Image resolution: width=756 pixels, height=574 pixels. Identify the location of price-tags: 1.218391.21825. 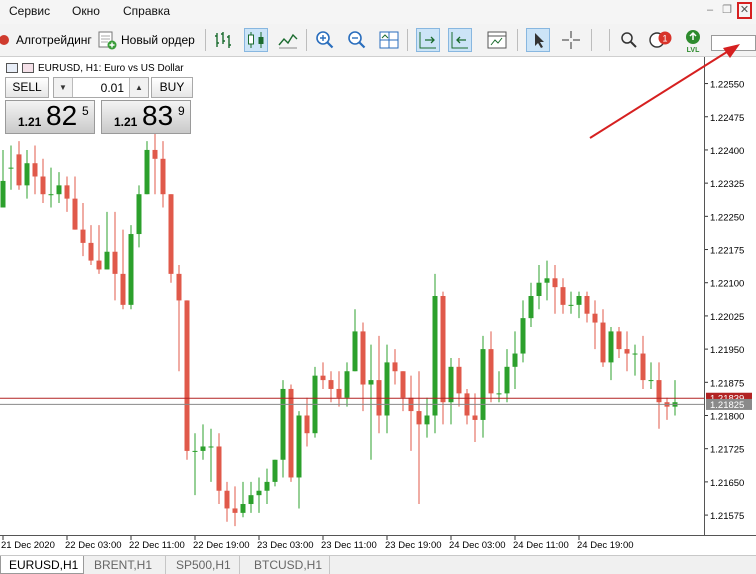
(729, 401).